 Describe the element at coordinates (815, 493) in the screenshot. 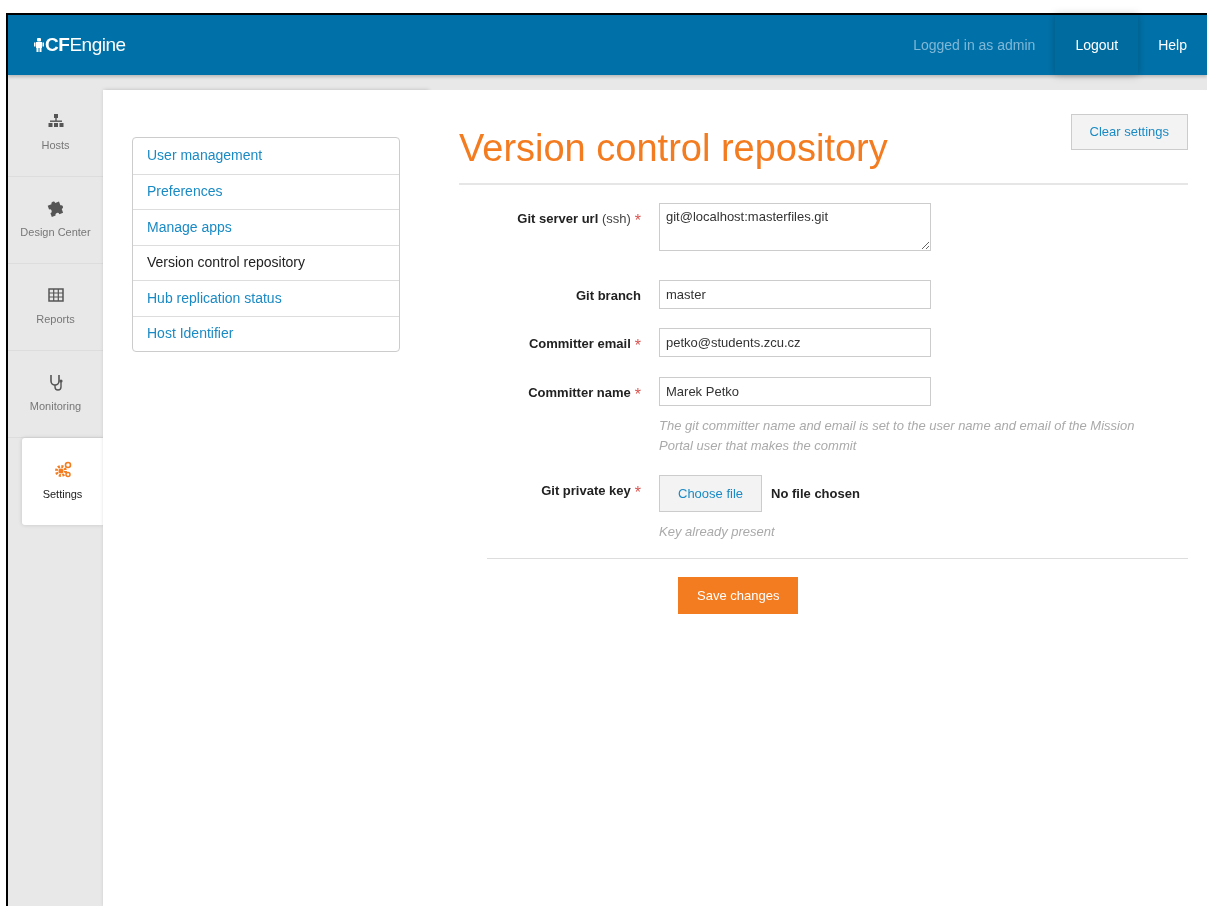

I see `file-status: No file chosen` at that location.